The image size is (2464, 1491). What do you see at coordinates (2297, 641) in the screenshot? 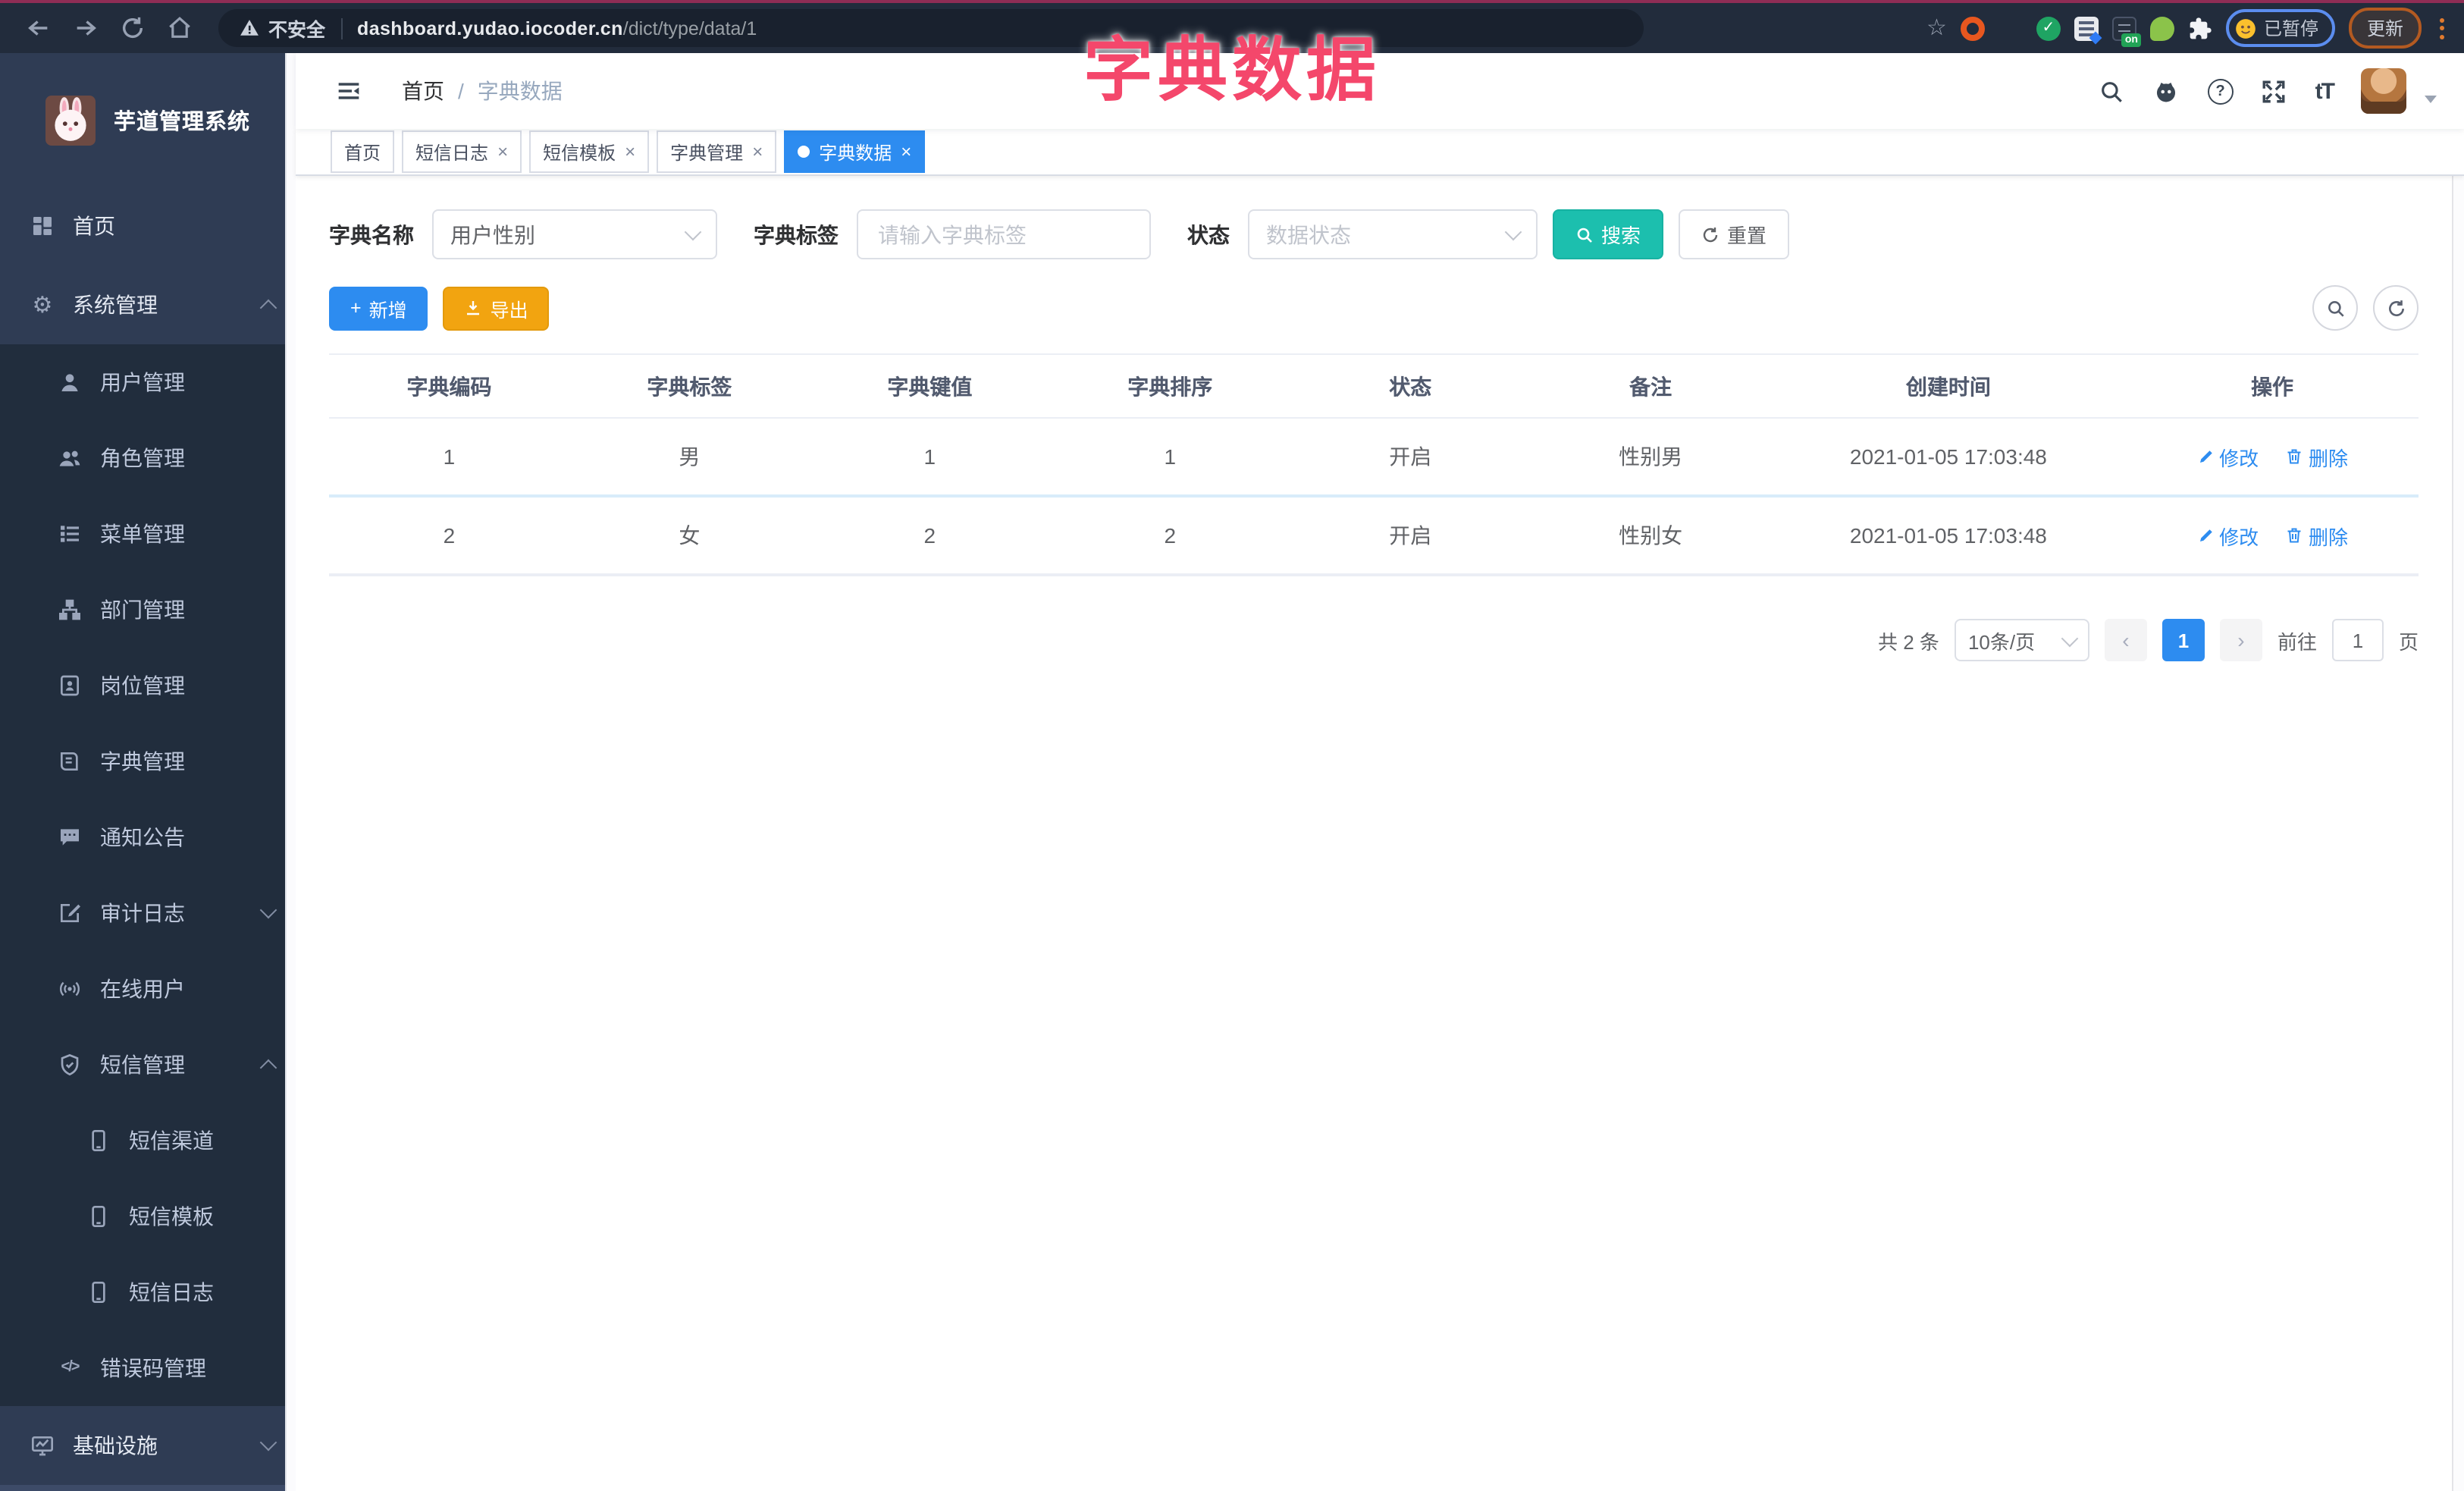
I see `goto-label: 前往` at bounding box center [2297, 641].